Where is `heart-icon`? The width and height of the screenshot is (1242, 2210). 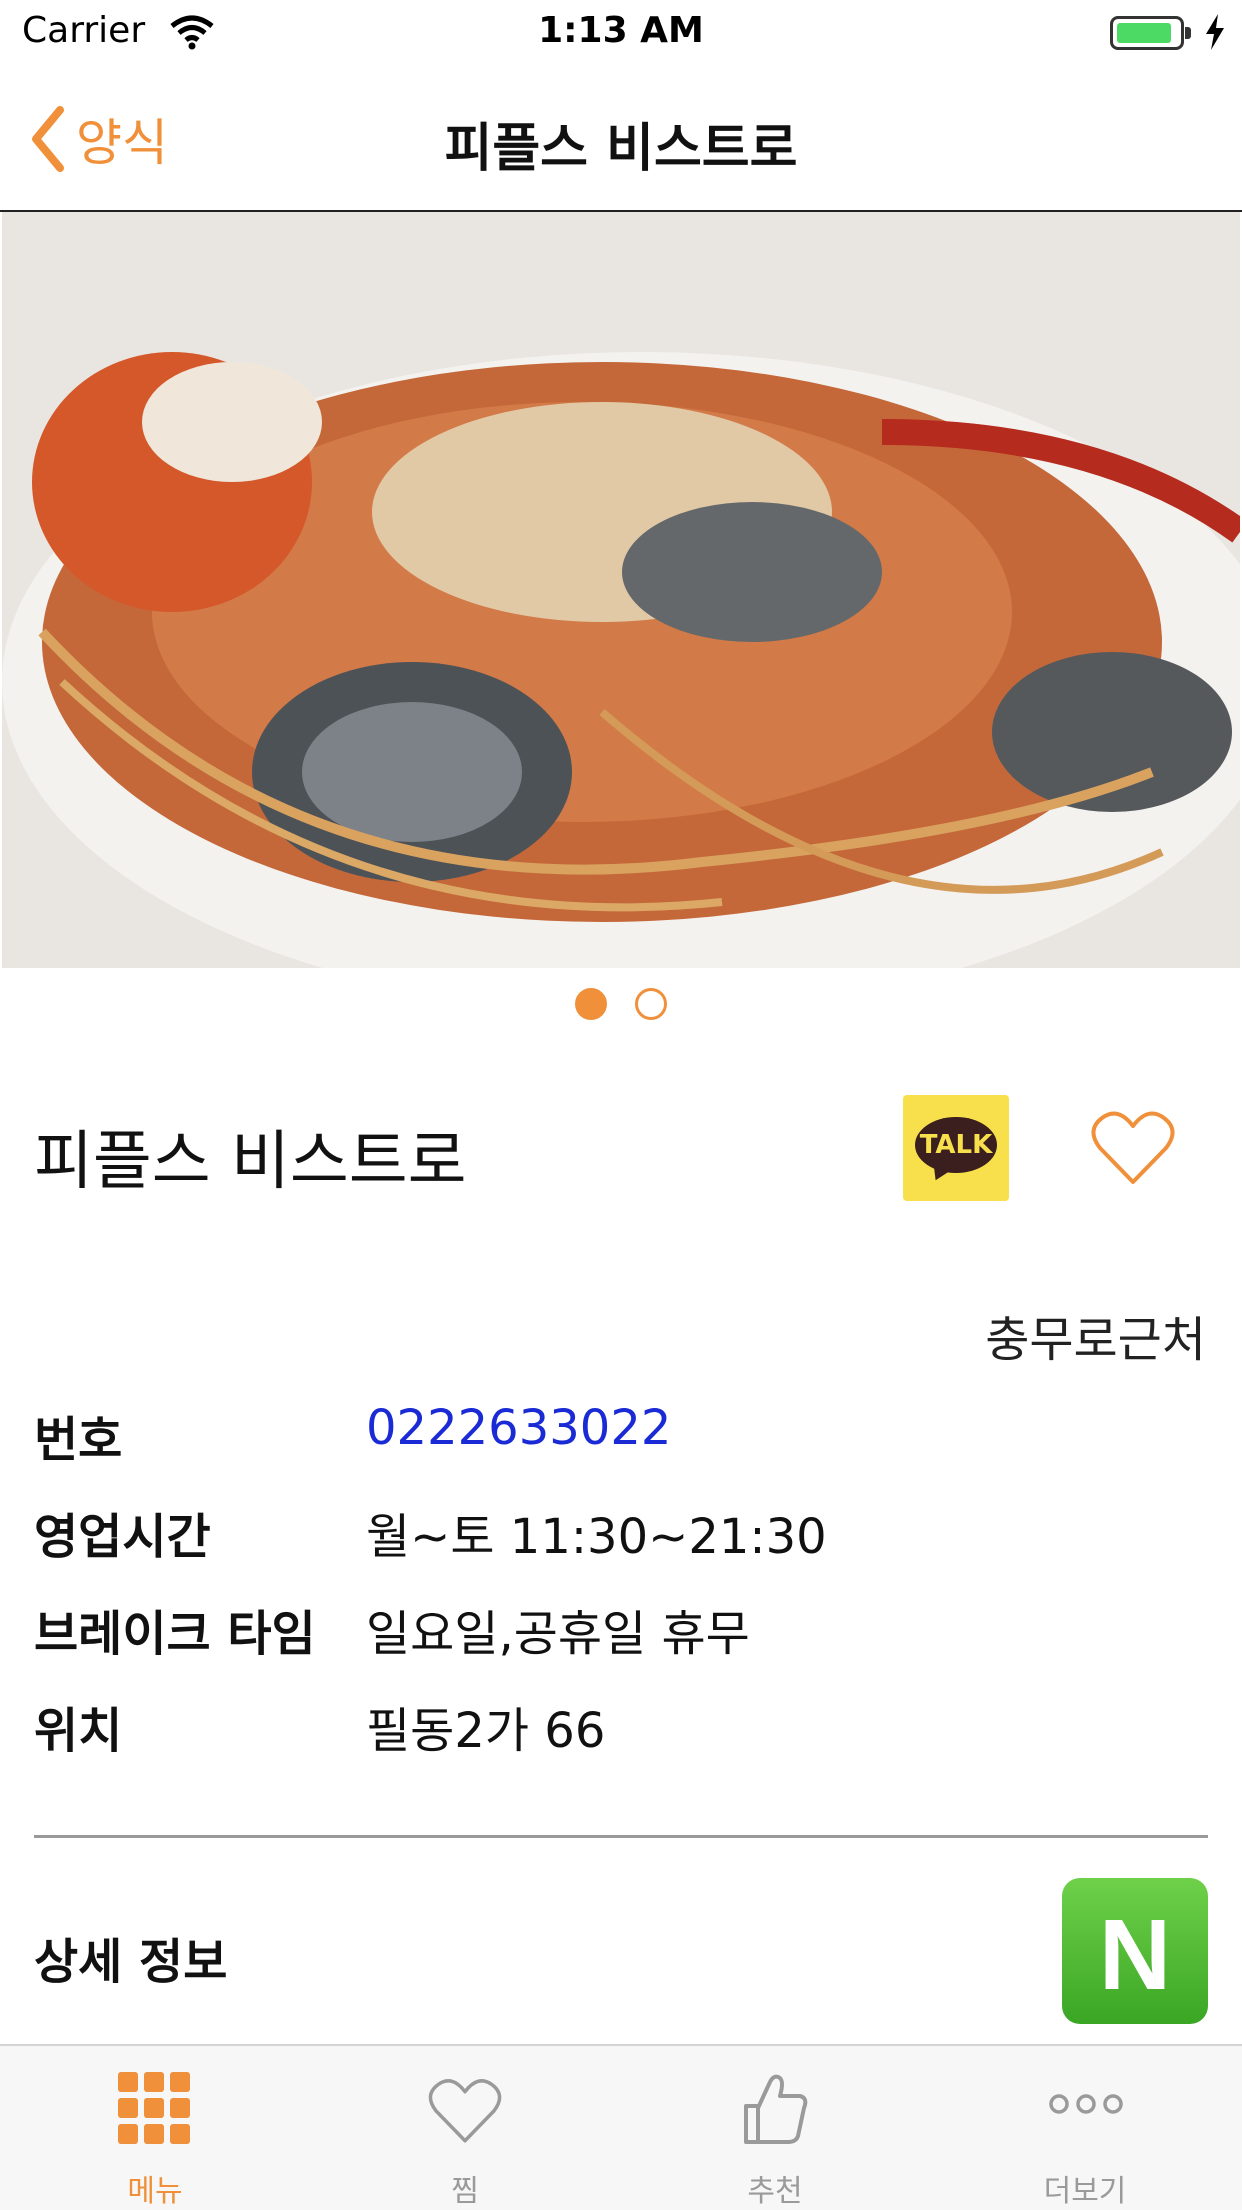 heart-icon is located at coordinates (465, 2111).